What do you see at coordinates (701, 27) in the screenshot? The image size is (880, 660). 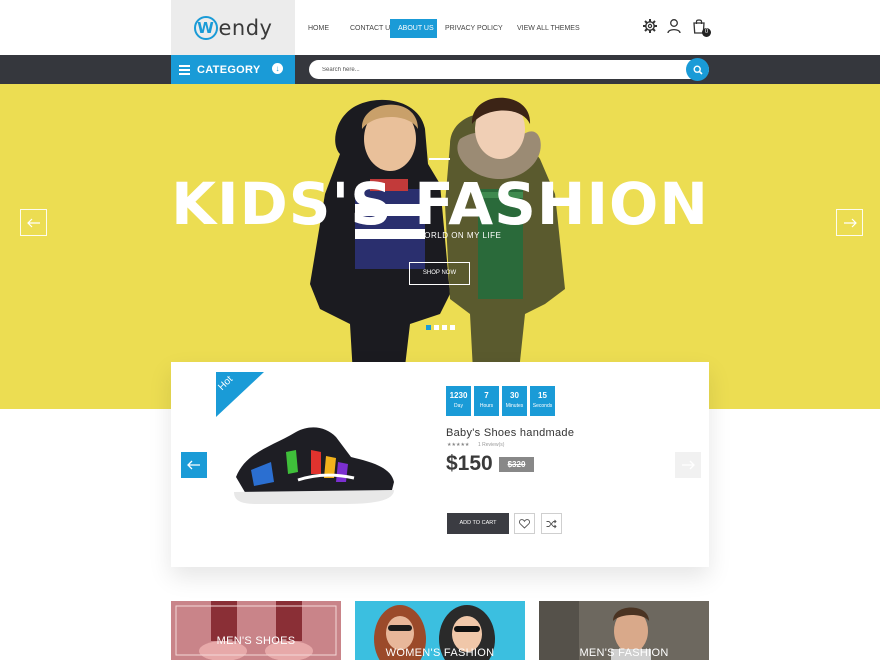 I see `shopping-bag-icon: 0` at bounding box center [701, 27].